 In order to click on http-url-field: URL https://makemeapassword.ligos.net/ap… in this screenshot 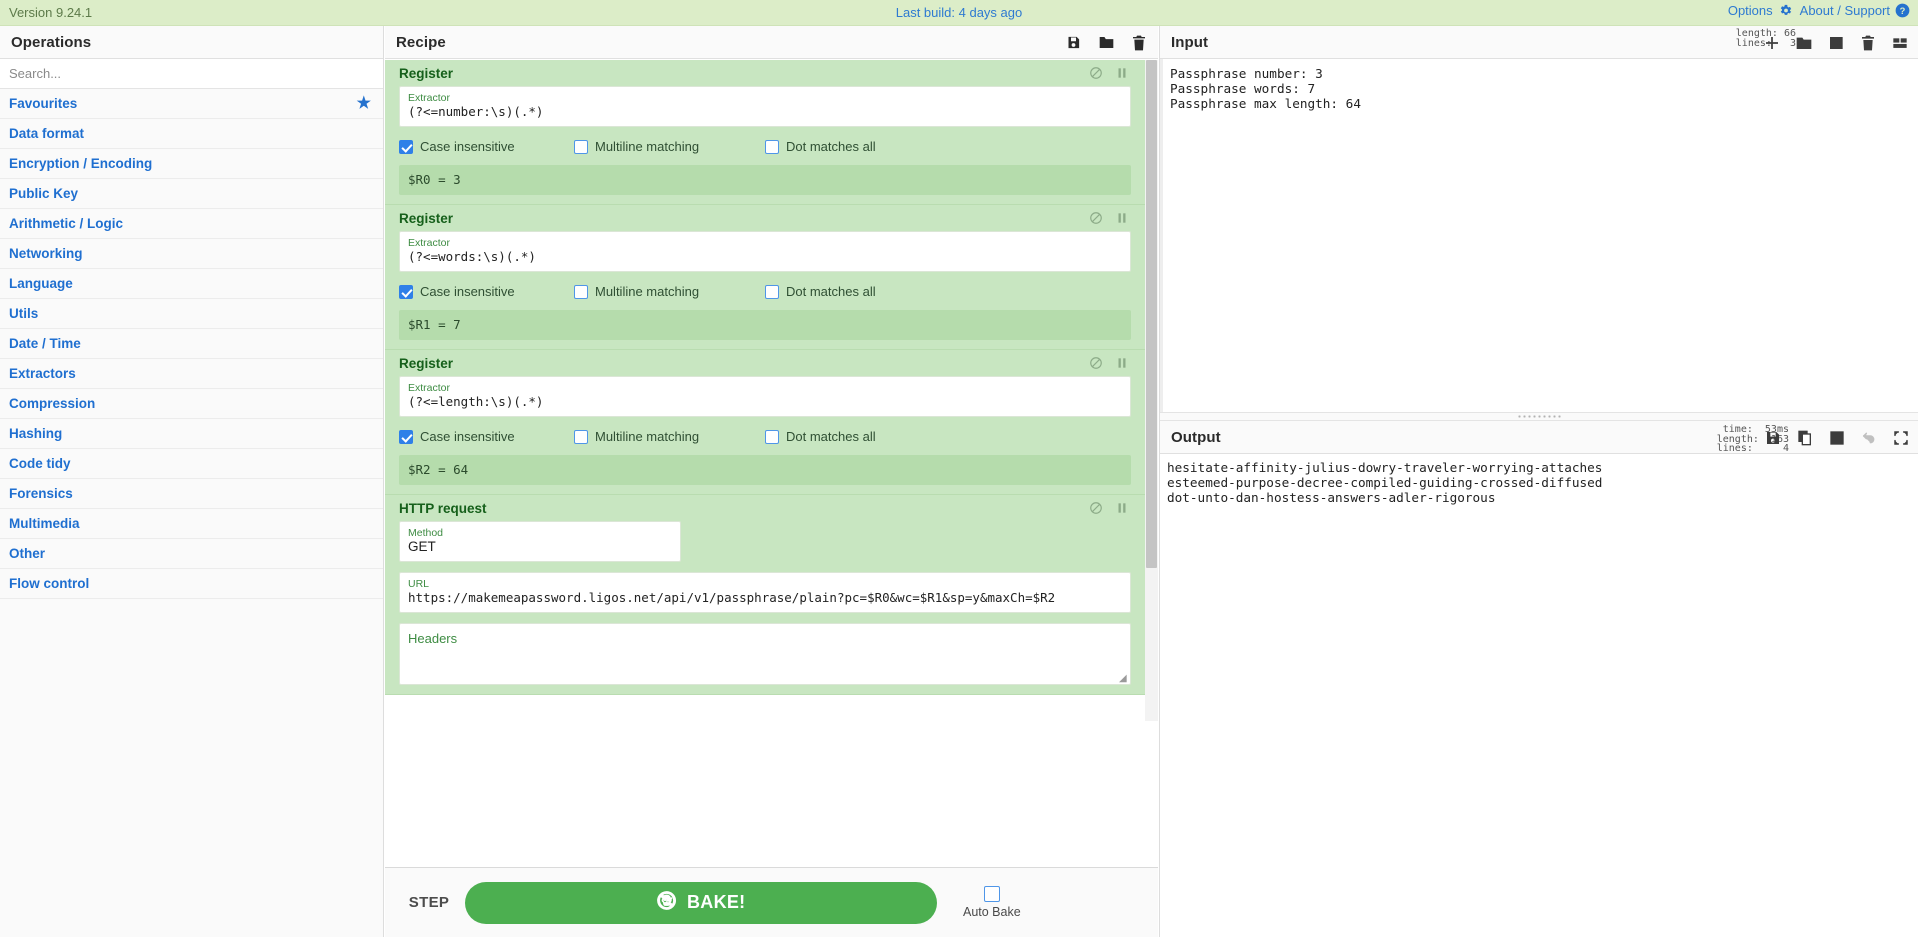, I will do `click(765, 592)`.